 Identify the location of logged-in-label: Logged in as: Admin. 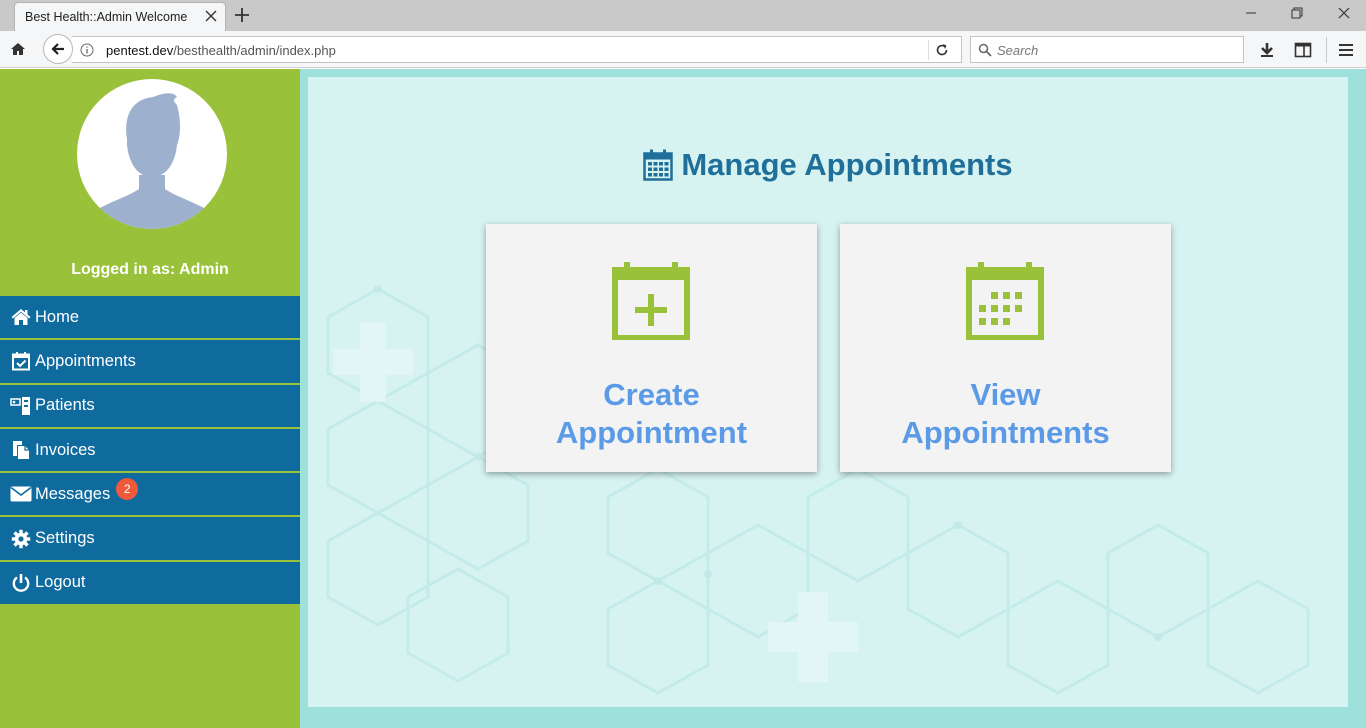
(150, 269).